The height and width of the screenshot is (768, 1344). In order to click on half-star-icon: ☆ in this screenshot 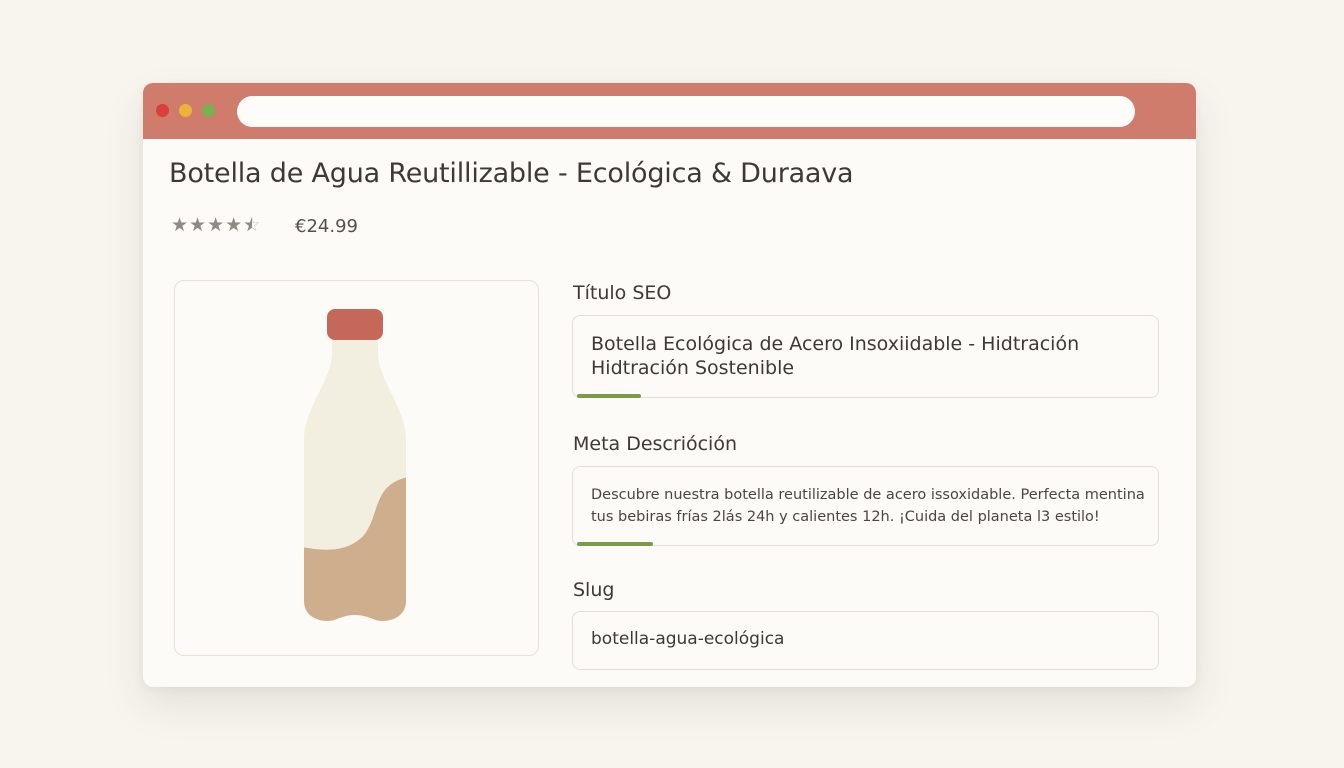, I will do `click(251, 225)`.